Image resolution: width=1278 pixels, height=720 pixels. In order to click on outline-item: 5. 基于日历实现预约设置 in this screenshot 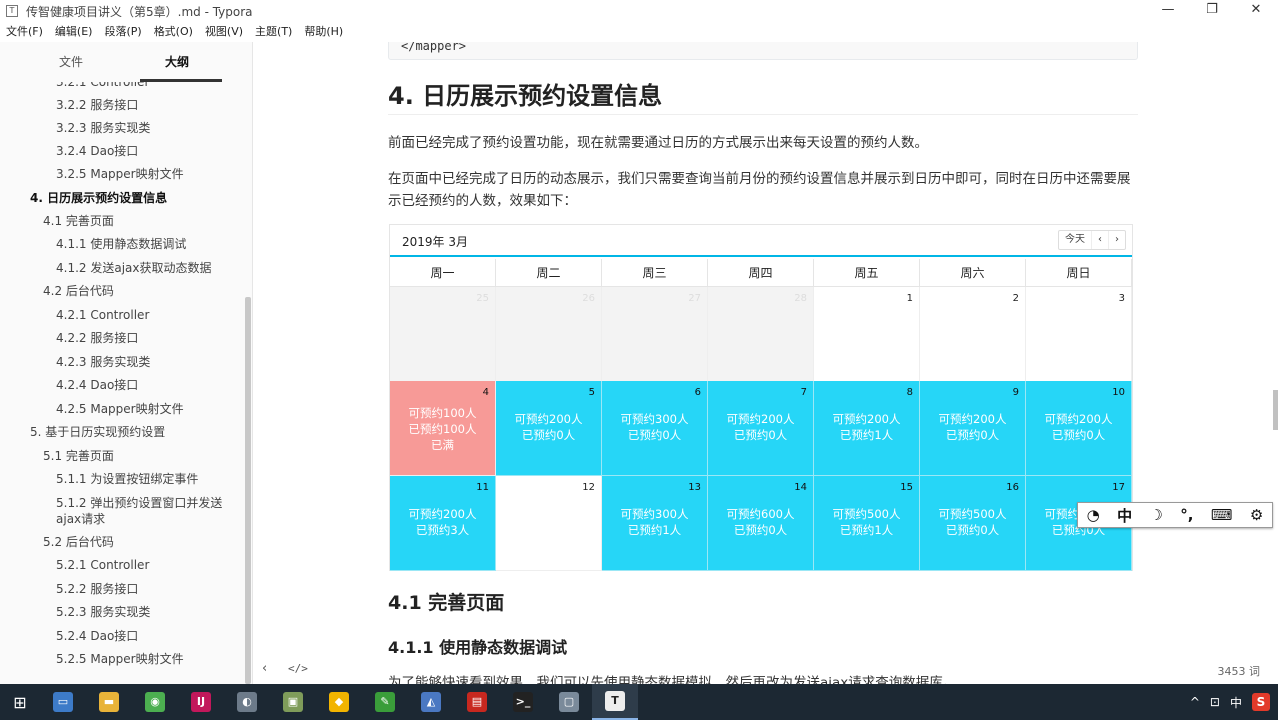, I will do `click(97, 432)`.